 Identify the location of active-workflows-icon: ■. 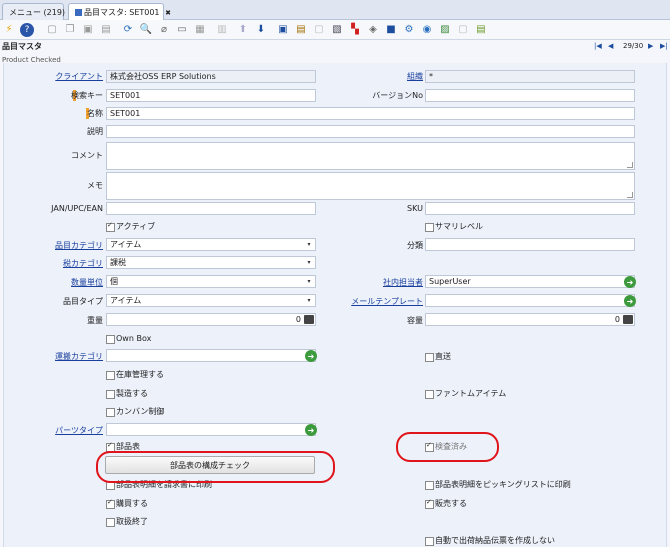
(391, 30).